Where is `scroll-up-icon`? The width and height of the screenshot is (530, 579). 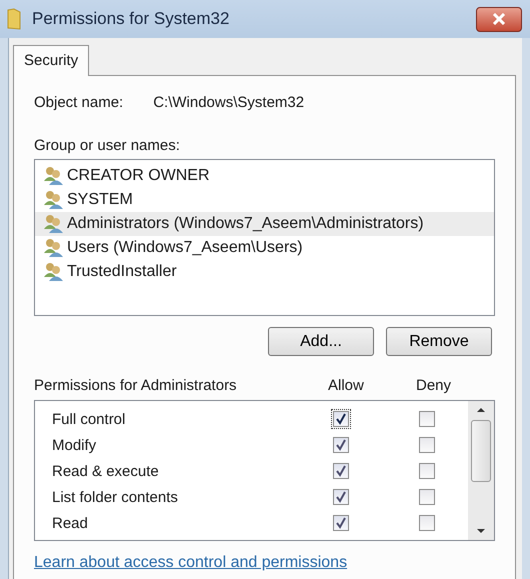
scroll-up-icon is located at coordinates (481, 410).